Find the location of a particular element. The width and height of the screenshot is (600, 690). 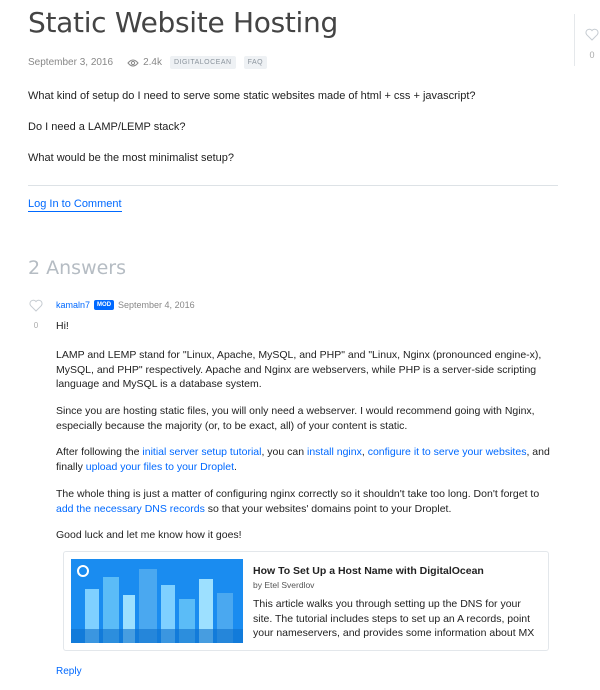

tag-faq: FAQ is located at coordinates (255, 62).